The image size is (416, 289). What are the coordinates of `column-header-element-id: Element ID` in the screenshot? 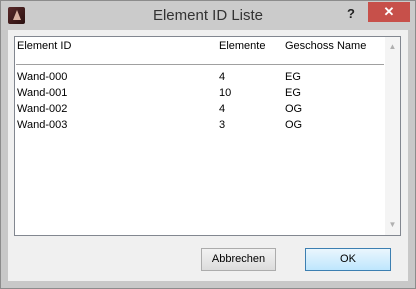 It's located at (44, 46).